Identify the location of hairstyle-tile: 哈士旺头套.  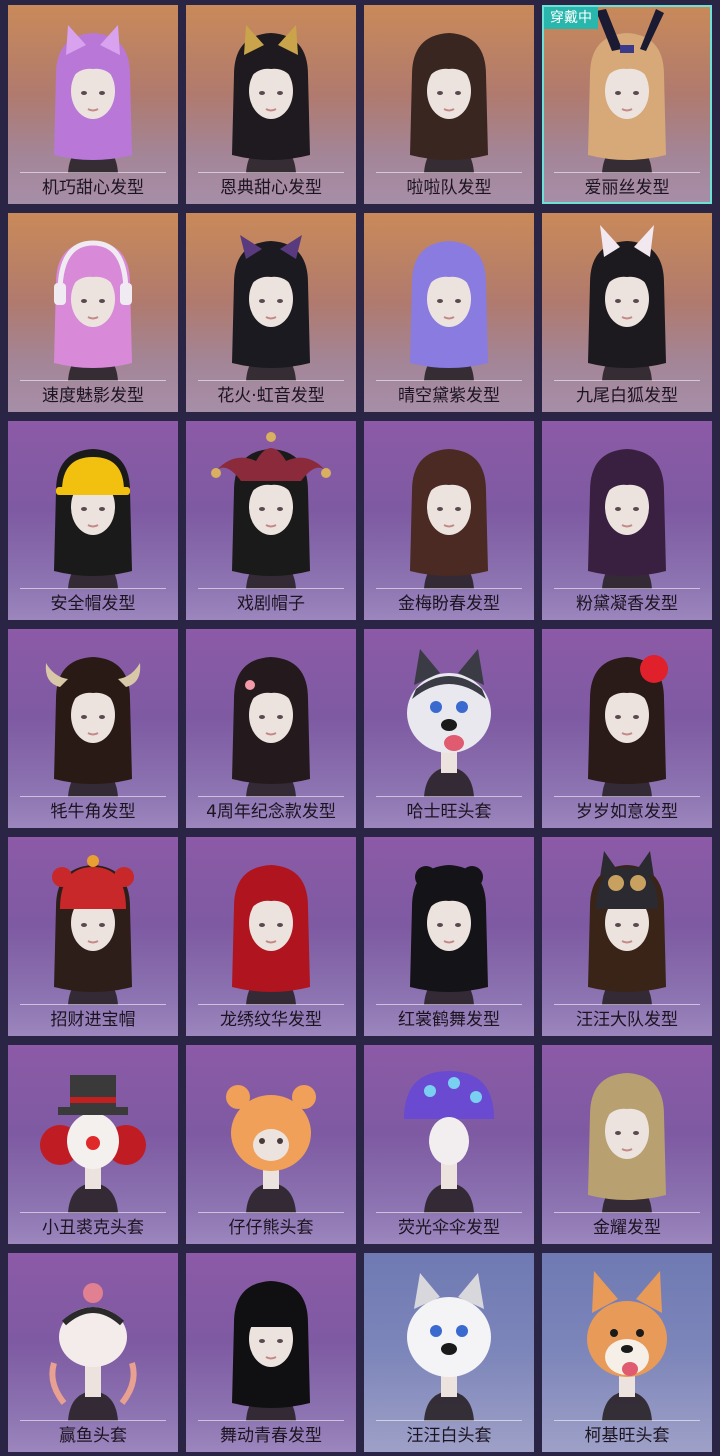
(449, 728).